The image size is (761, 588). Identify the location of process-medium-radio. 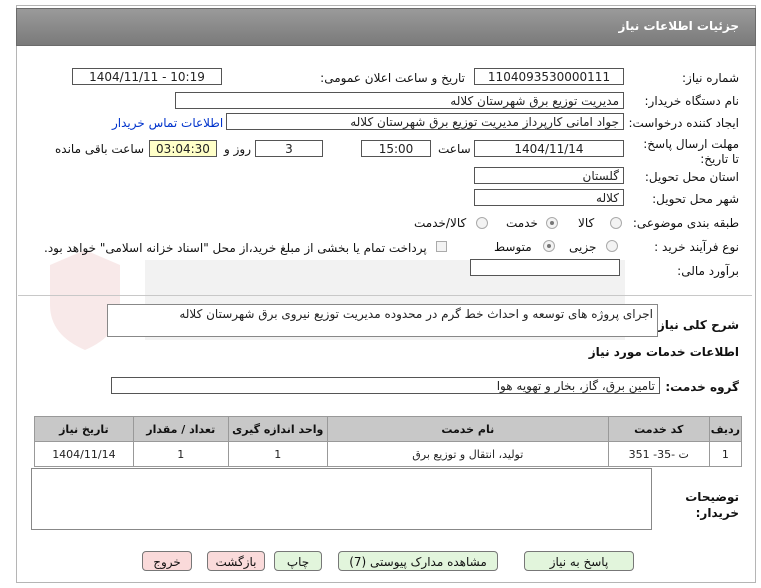
(549, 246).